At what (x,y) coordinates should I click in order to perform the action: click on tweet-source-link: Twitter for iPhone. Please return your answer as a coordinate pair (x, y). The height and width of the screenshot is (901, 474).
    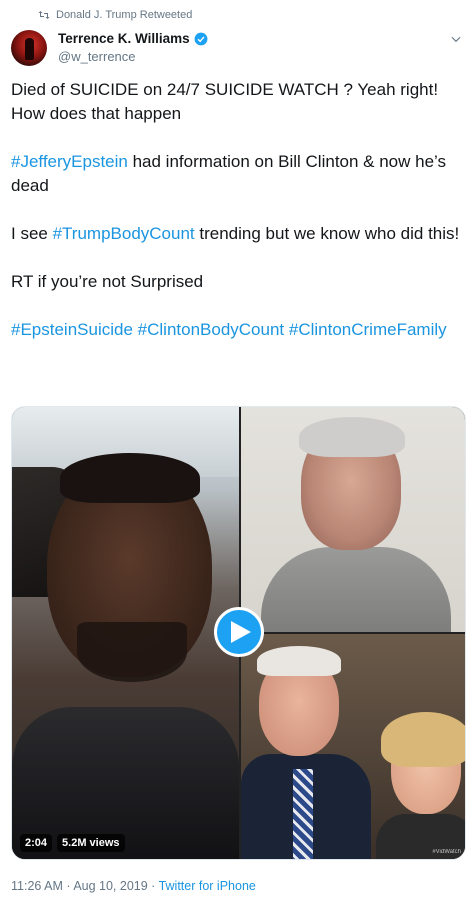
    Looking at the image, I should click on (207, 886).